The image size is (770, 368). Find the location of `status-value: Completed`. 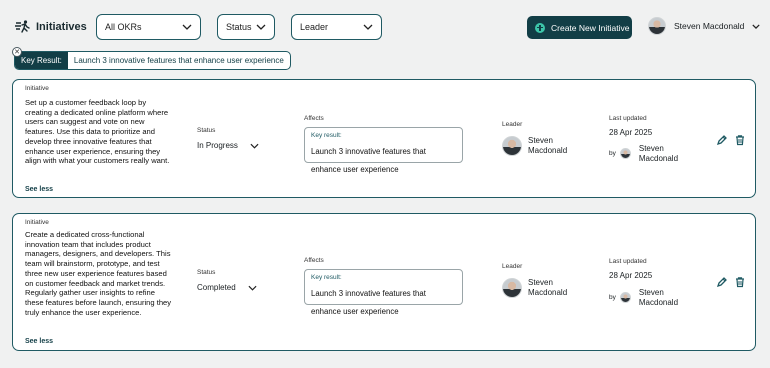

status-value: Completed is located at coordinates (216, 287).